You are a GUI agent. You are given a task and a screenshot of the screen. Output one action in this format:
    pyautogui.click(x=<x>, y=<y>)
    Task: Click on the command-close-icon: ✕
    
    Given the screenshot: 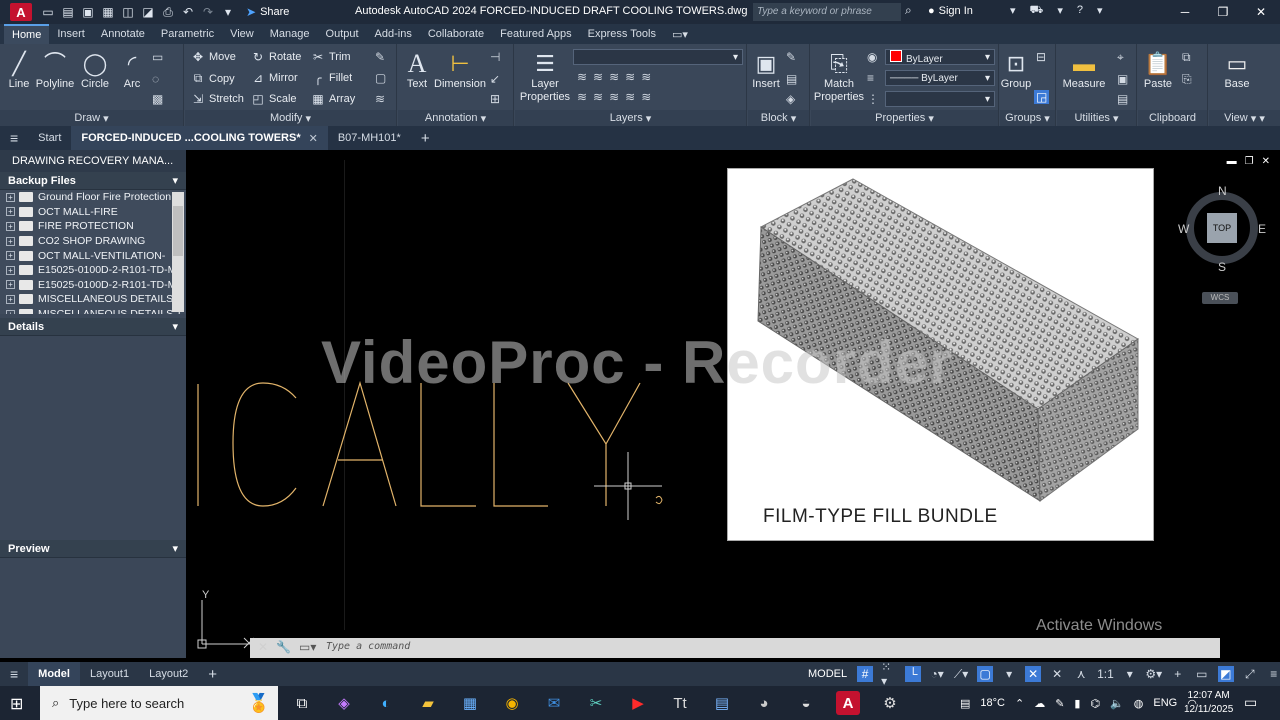 What is the action you would take?
    pyautogui.click(x=263, y=647)
    